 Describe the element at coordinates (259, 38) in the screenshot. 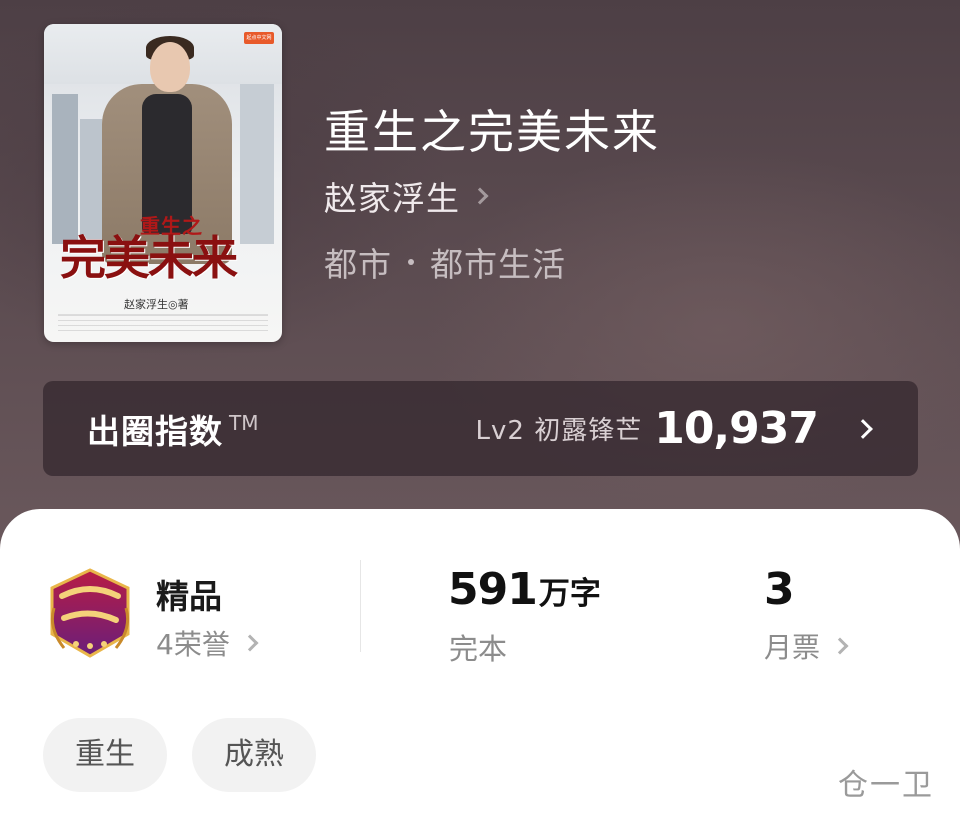

I see `cover-publisher-logo: 起点中文网` at that location.